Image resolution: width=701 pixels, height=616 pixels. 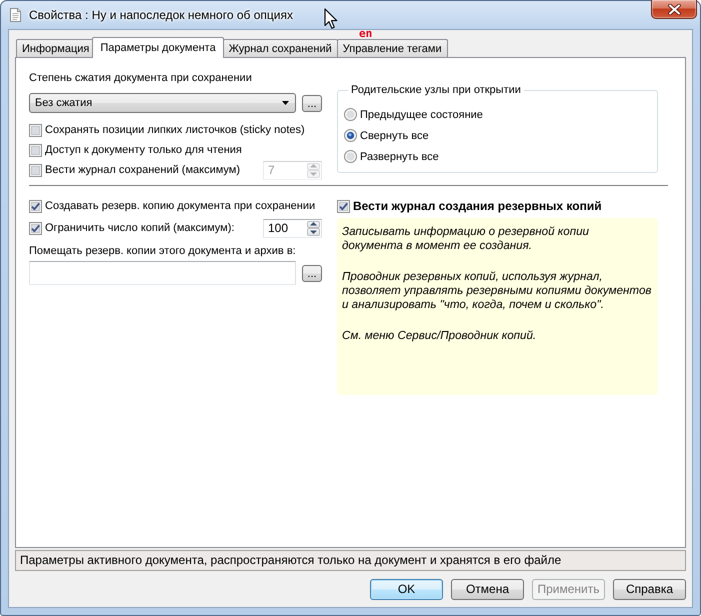 I want to click on tab: Параметры документа, so click(x=158, y=47).